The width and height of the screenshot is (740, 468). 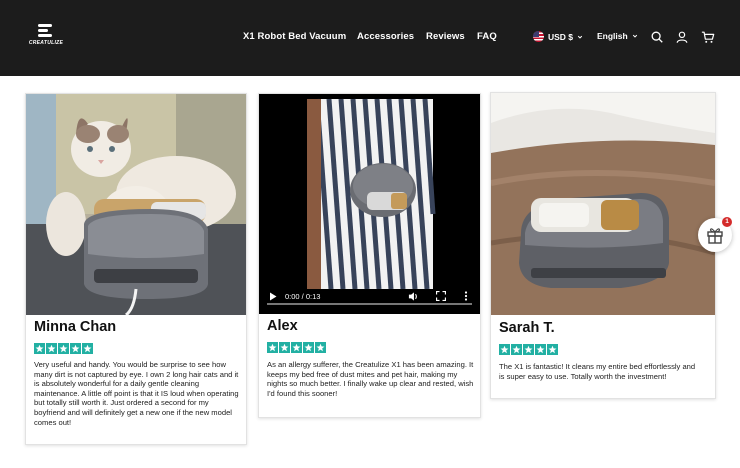 I want to click on us-flag-icon, so click(x=538, y=36).